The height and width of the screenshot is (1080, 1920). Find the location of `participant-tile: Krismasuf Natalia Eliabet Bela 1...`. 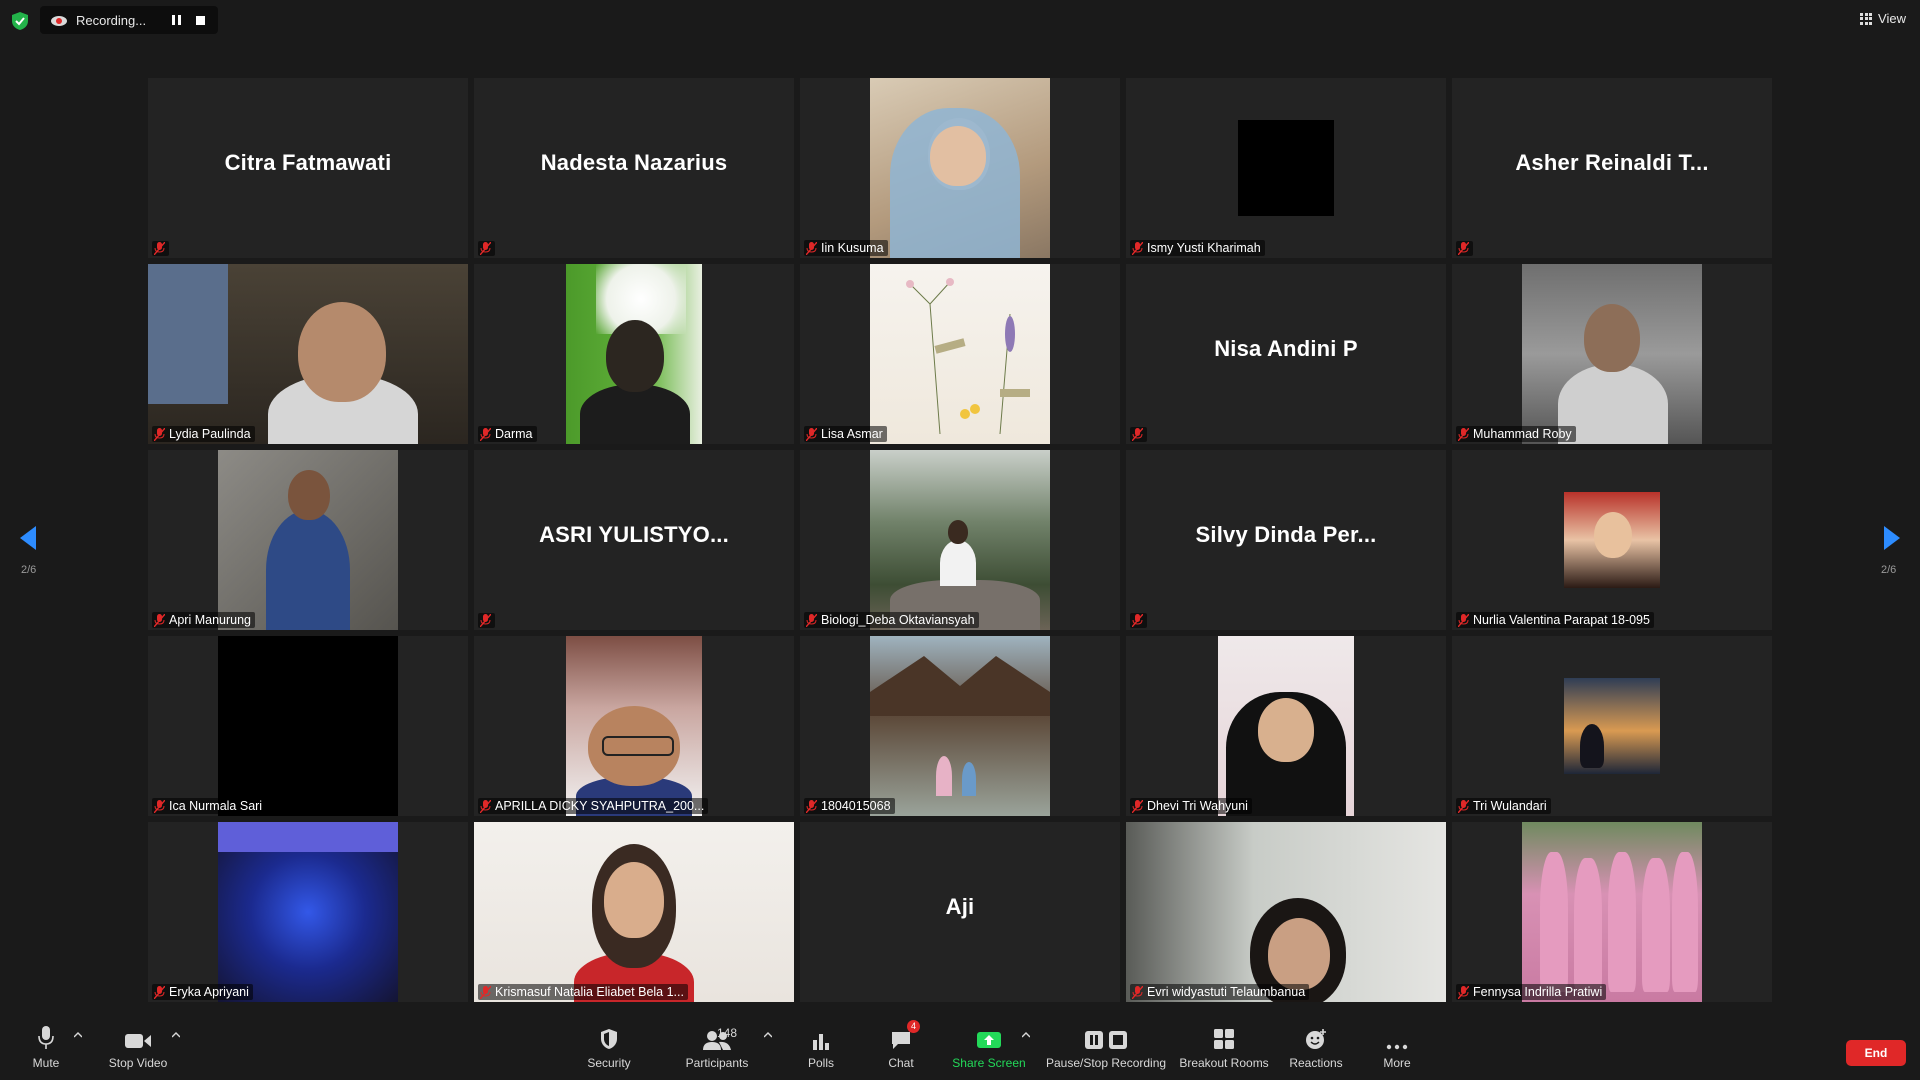

participant-tile: Krismasuf Natalia Eliabet Bela 1... is located at coordinates (634, 912).